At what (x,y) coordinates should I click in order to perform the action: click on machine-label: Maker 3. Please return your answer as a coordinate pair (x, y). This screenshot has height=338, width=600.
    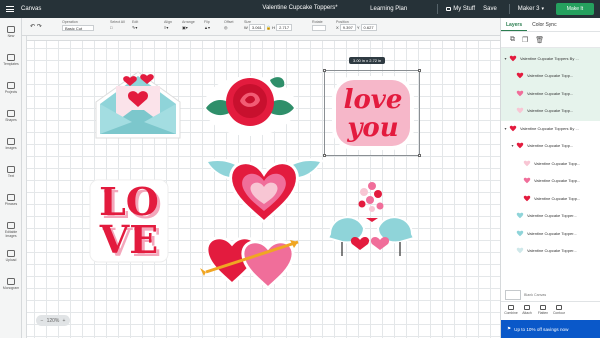
    Looking at the image, I should click on (528, 9).